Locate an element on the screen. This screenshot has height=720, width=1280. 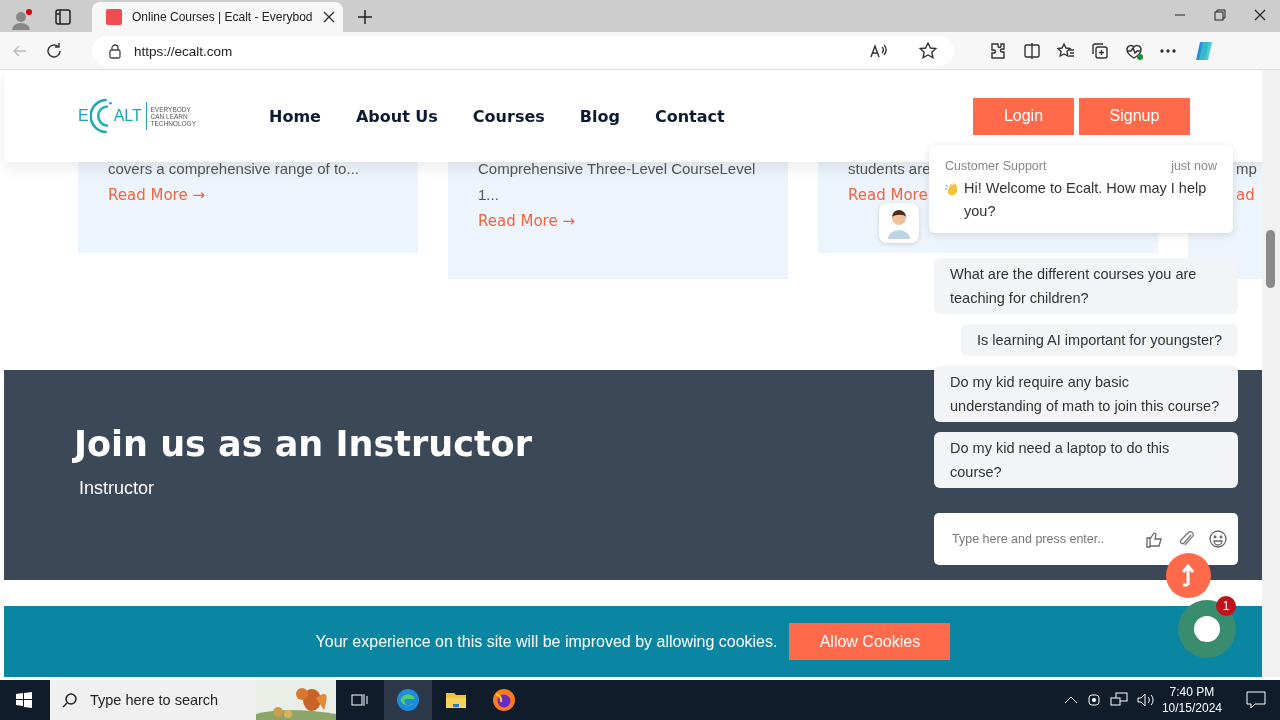
windows-start-icon is located at coordinates (24, 700).